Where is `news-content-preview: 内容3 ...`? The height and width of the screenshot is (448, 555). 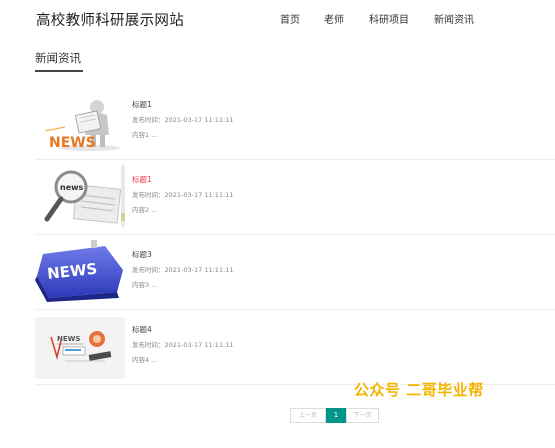
news-content-preview: 内容3 ... is located at coordinates (145, 285).